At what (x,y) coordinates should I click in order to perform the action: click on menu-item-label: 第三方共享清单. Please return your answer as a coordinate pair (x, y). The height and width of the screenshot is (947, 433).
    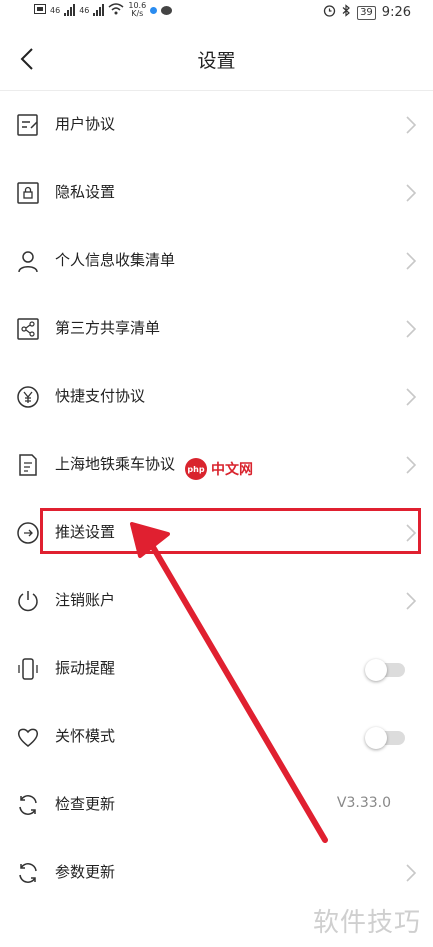
    Looking at the image, I should click on (108, 328).